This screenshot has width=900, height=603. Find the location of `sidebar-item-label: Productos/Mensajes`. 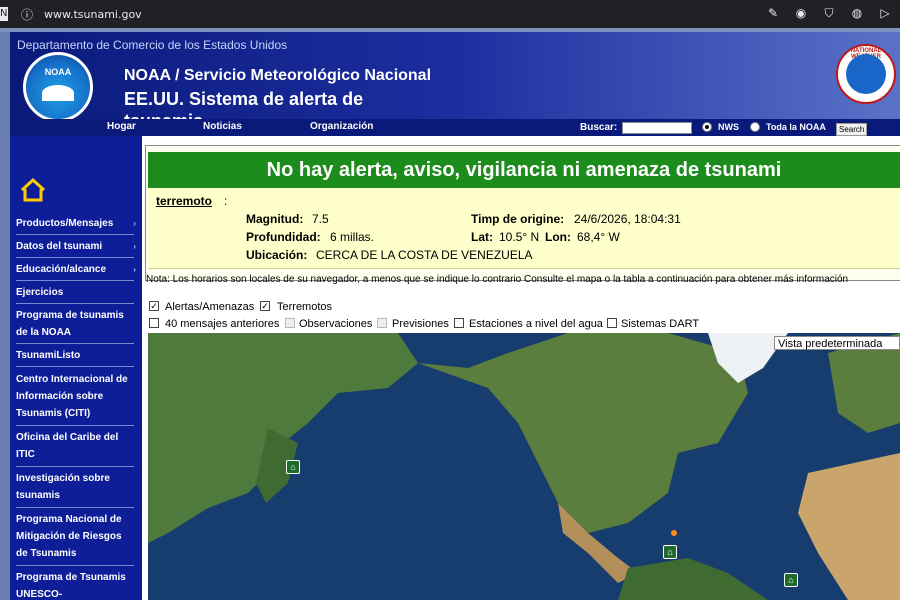

sidebar-item-label: Productos/Mensajes is located at coordinates (65, 223).